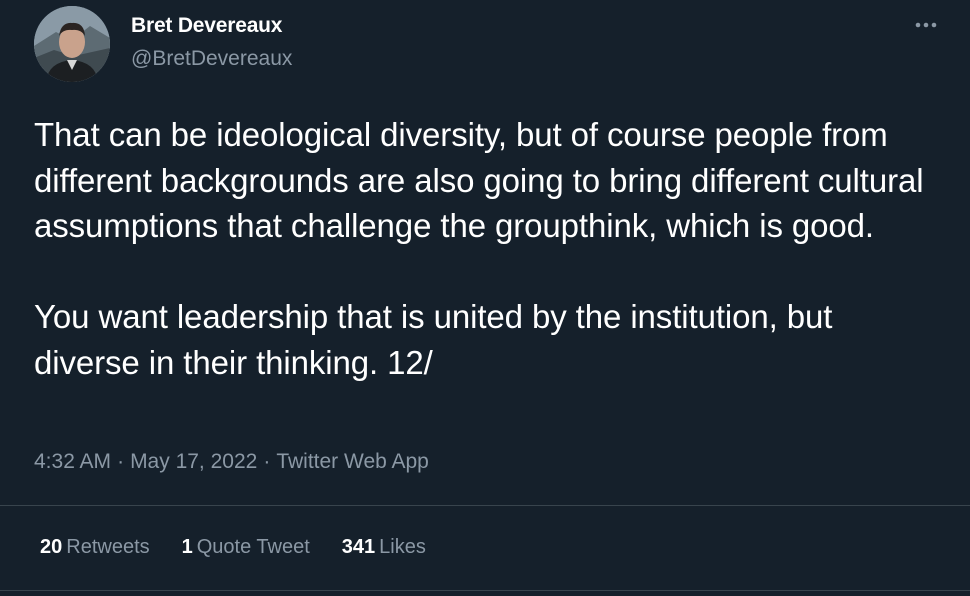 The height and width of the screenshot is (596, 970). I want to click on retweets-count: 20, so click(51, 547).